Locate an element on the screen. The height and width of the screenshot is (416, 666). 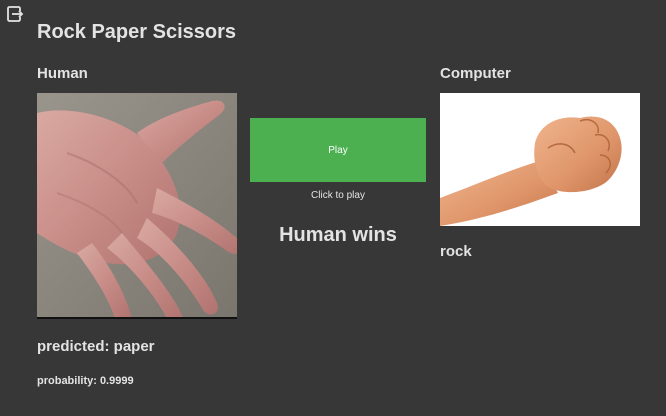
play-button: Play is located at coordinates (338, 150).